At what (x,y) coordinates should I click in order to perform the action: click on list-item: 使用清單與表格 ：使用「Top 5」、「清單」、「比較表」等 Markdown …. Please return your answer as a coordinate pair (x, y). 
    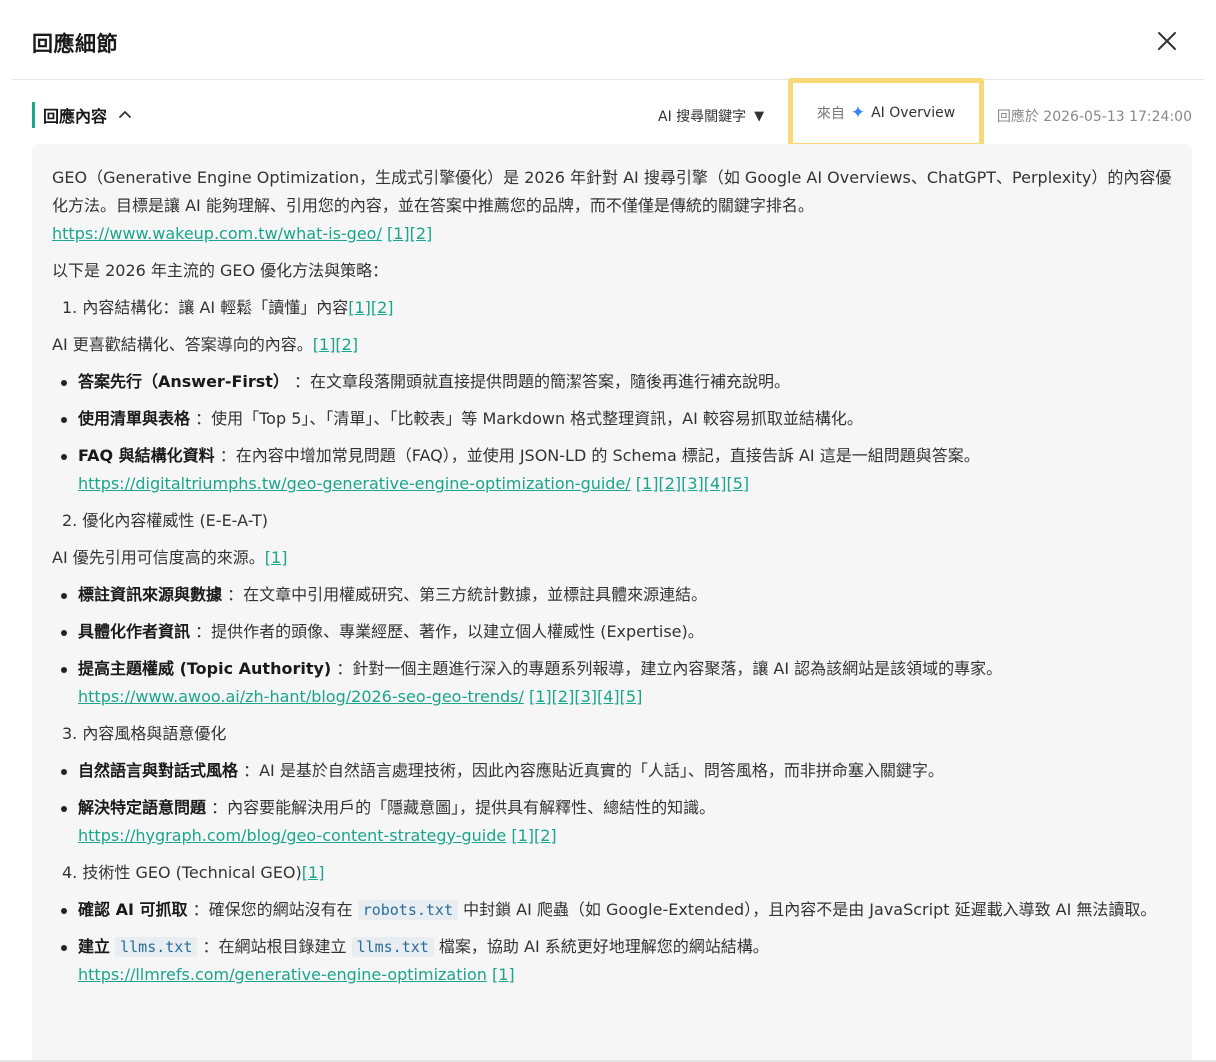
    Looking at the image, I should click on (612, 419).